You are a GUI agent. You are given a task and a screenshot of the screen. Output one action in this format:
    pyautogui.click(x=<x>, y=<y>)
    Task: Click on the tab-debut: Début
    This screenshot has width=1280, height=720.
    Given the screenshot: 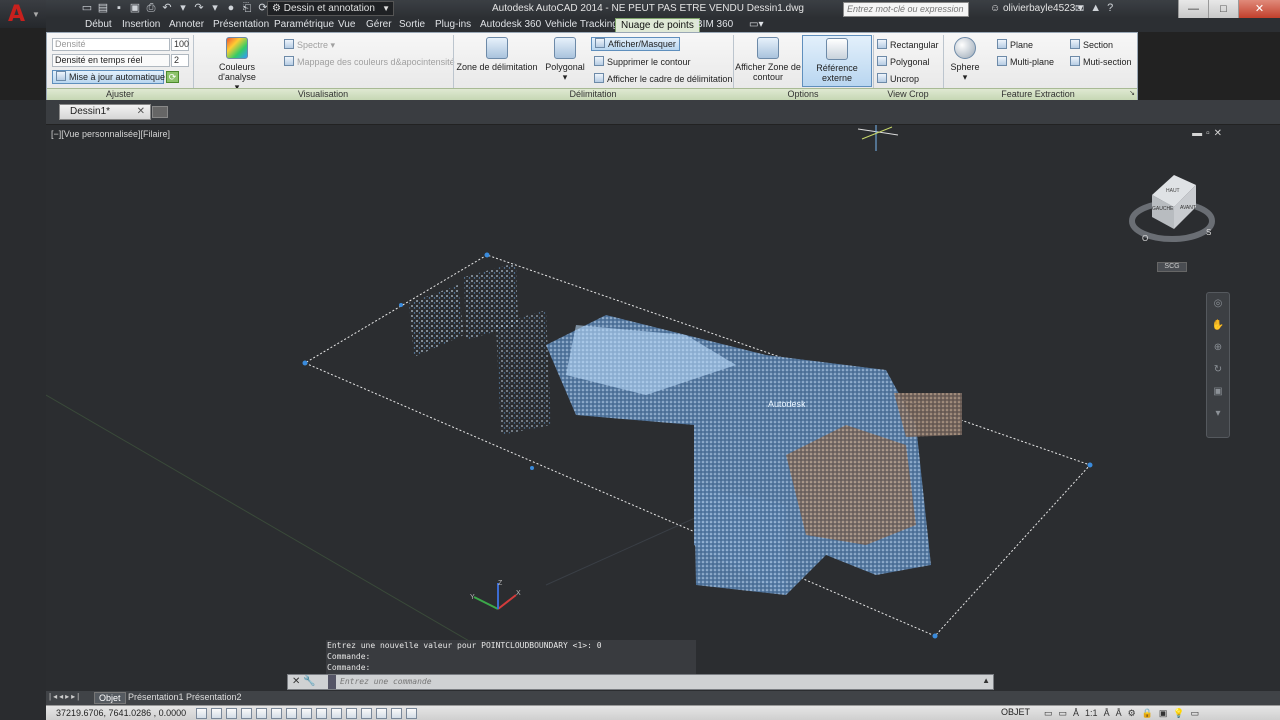 What is the action you would take?
    pyautogui.click(x=98, y=25)
    